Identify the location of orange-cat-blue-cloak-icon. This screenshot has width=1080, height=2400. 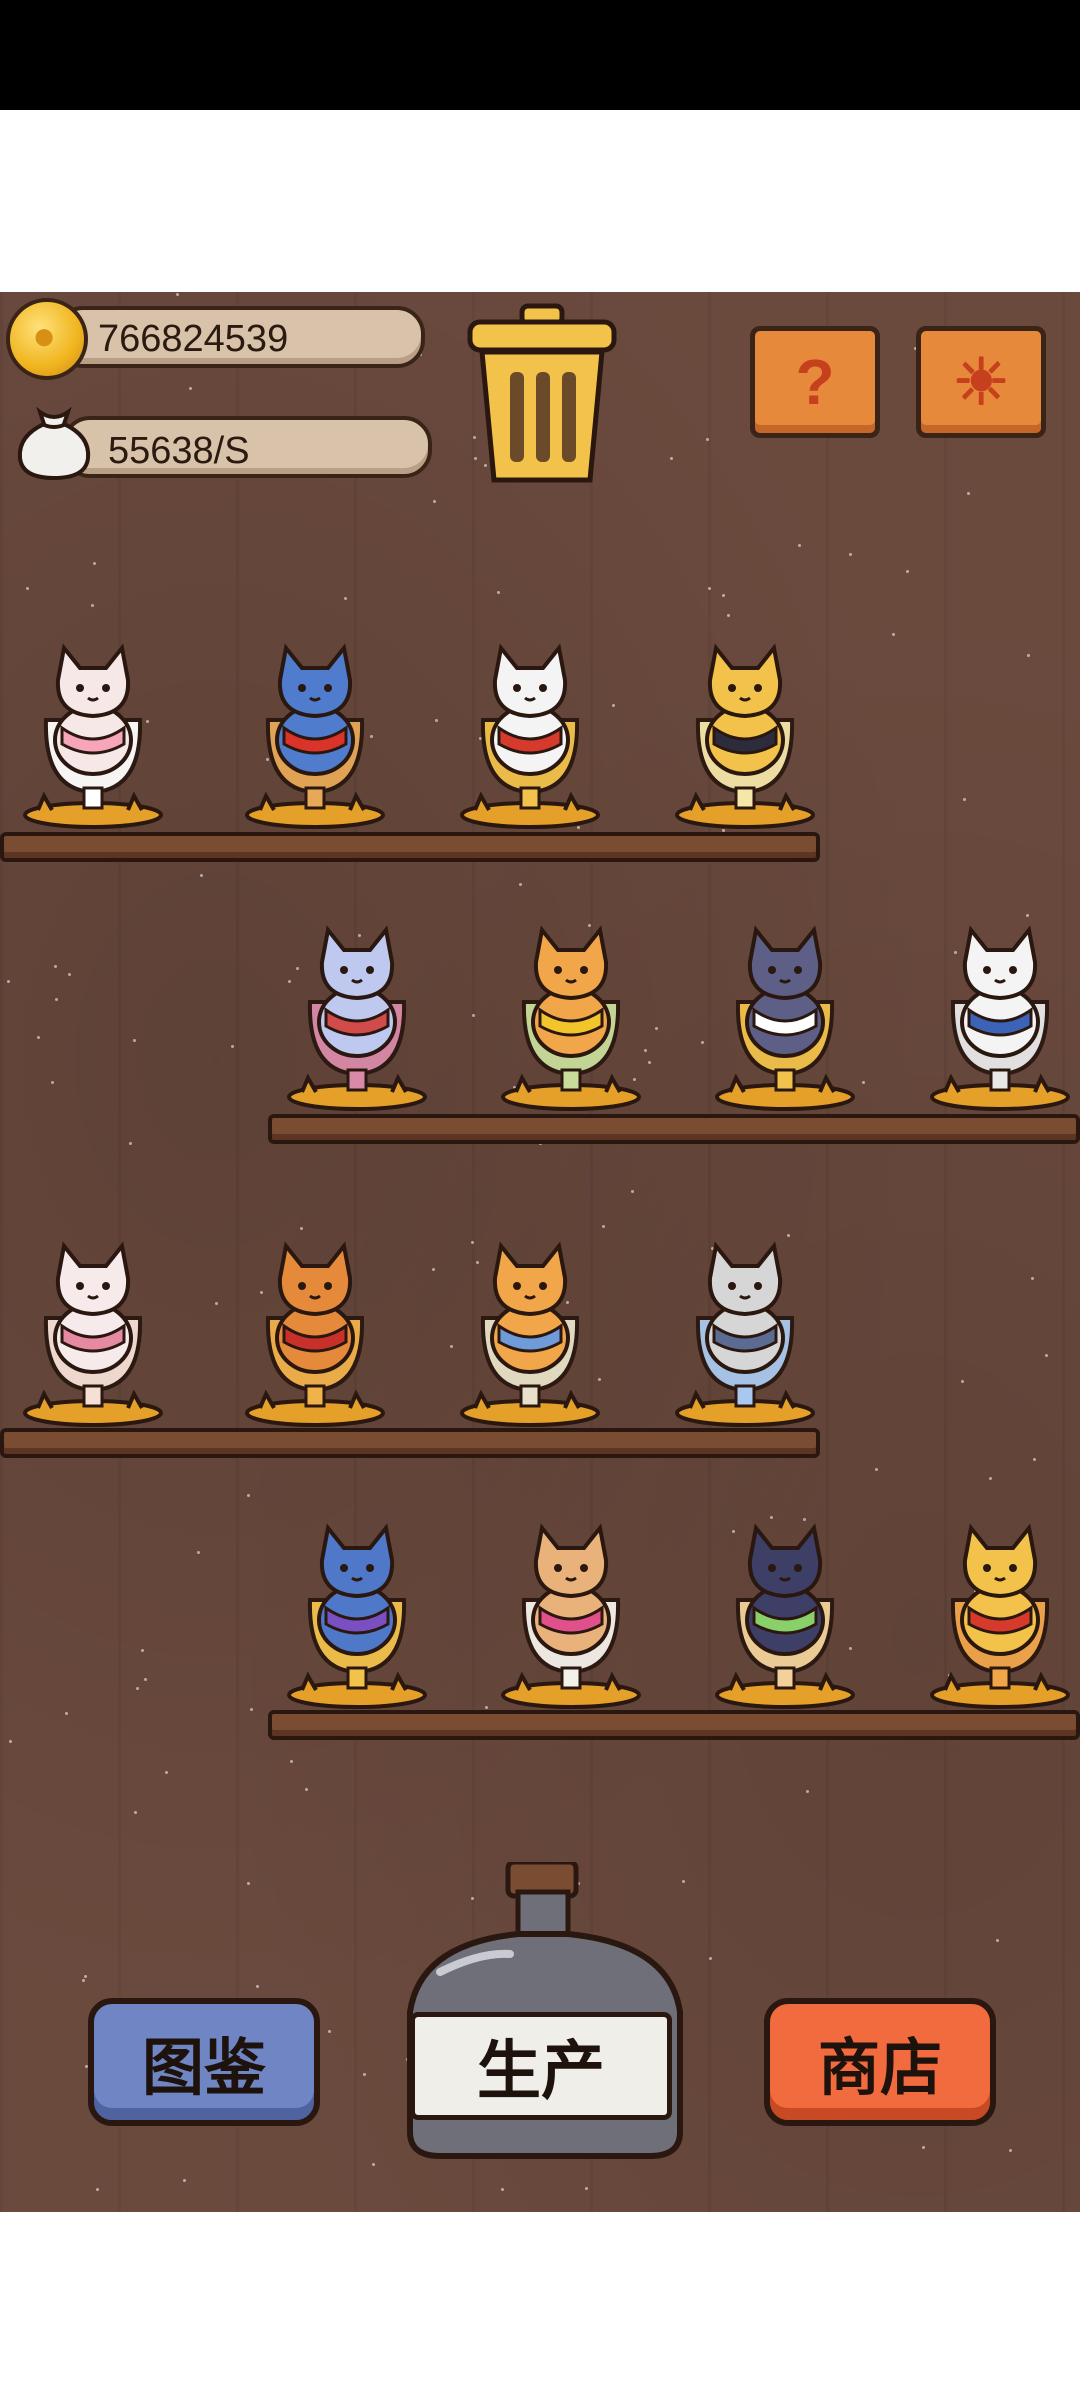
(530, 1318).